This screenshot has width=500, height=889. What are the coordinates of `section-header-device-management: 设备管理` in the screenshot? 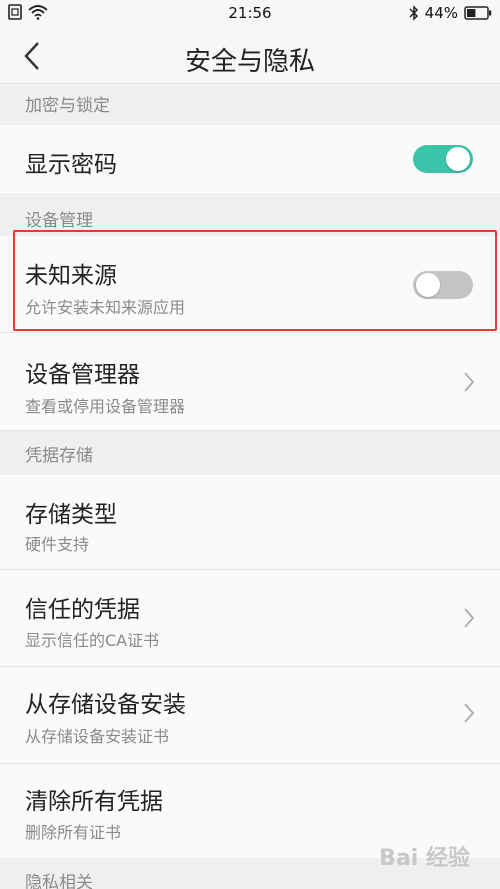 It's located at (250, 216).